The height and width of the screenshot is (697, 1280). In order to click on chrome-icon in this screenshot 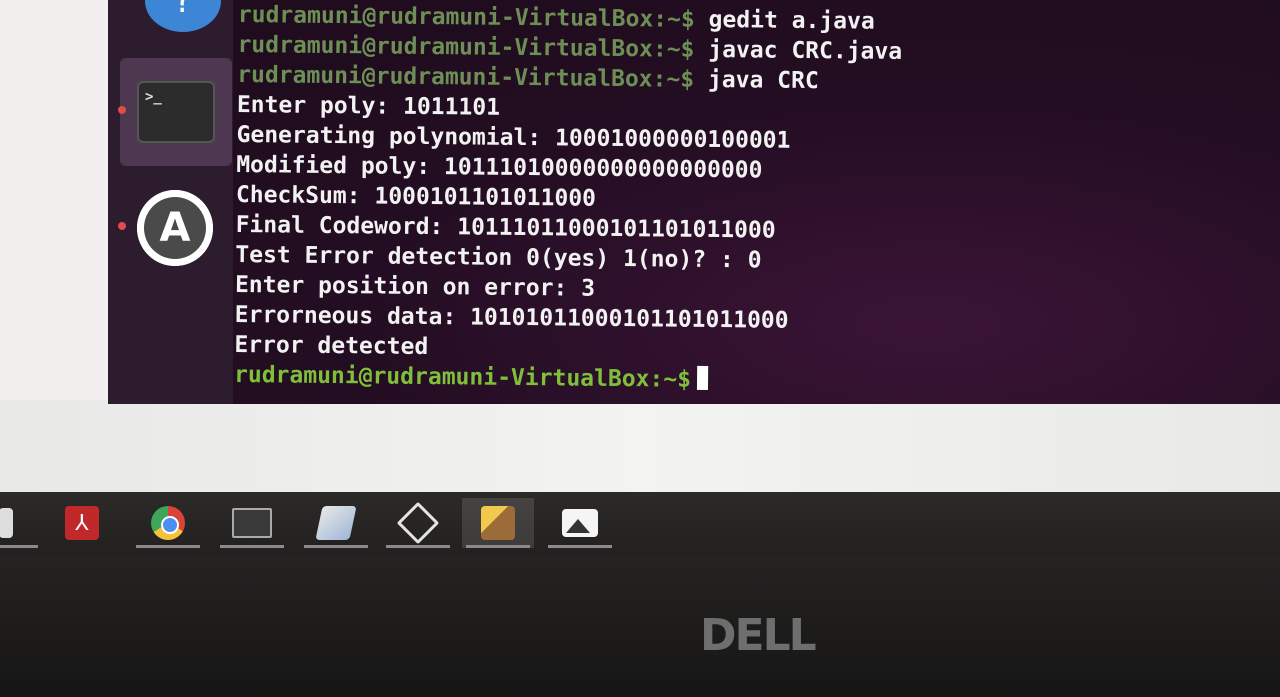, I will do `click(168, 523)`.